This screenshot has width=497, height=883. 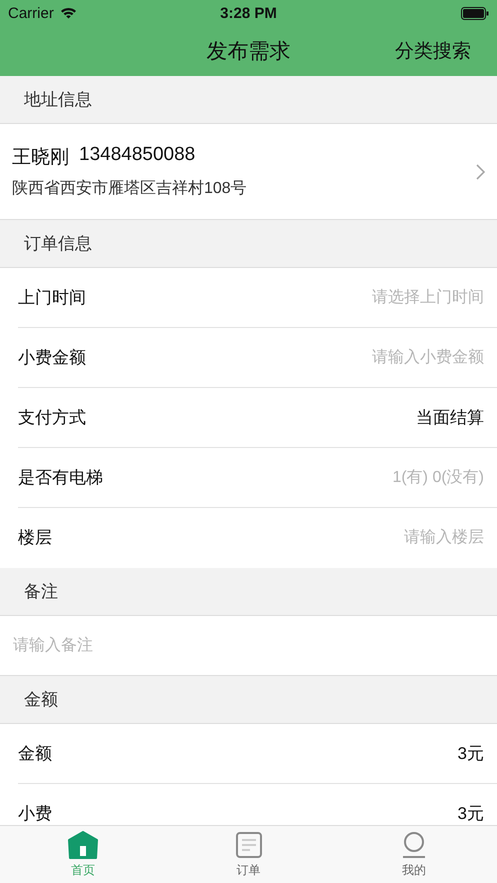 What do you see at coordinates (83, 844) in the screenshot?
I see `home-icon` at bounding box center [83, 844].